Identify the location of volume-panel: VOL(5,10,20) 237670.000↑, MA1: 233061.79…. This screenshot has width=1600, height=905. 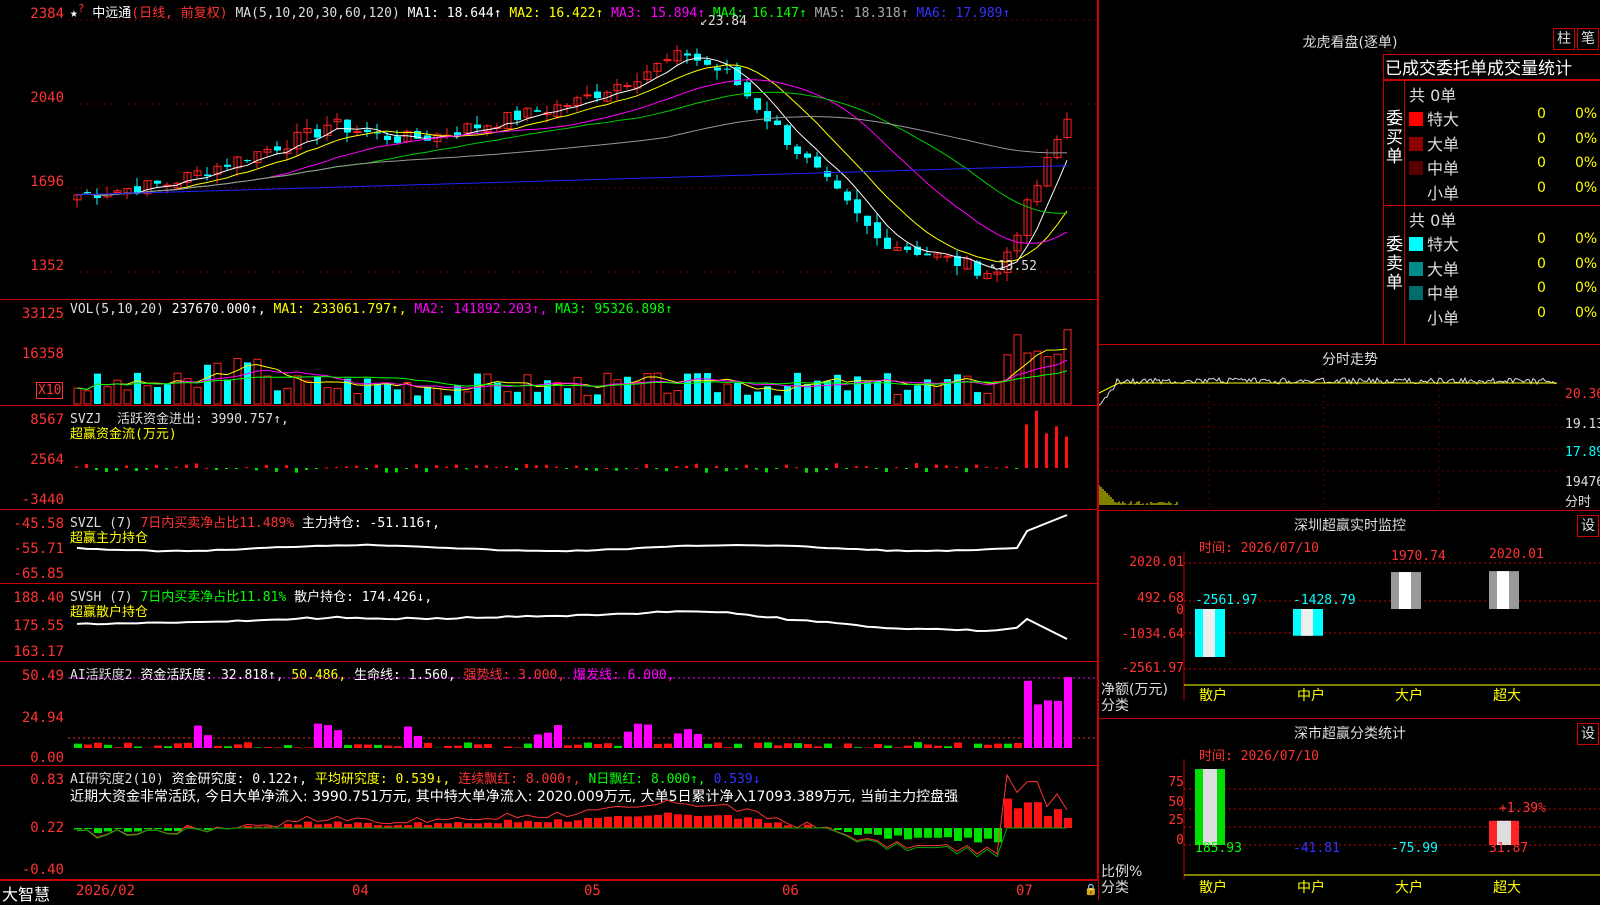
(549, 353).